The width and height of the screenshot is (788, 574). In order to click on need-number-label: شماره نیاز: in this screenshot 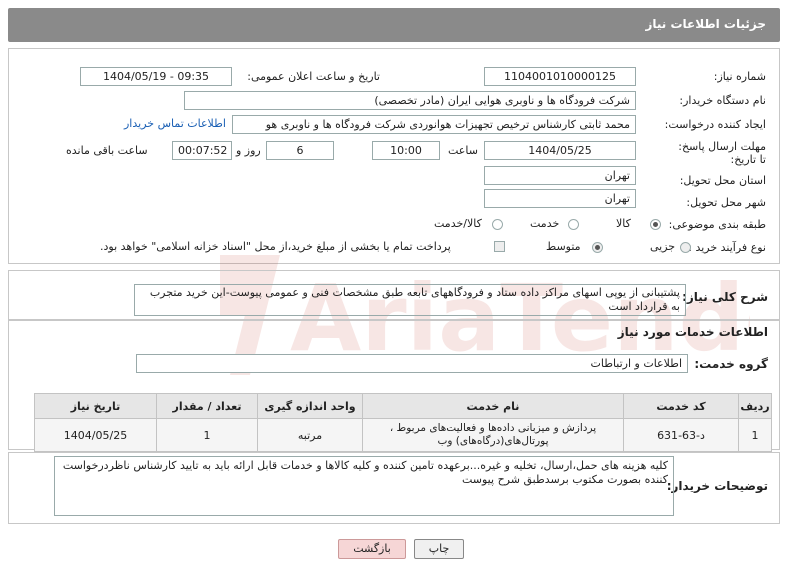, I will do `click(739, 76)`.